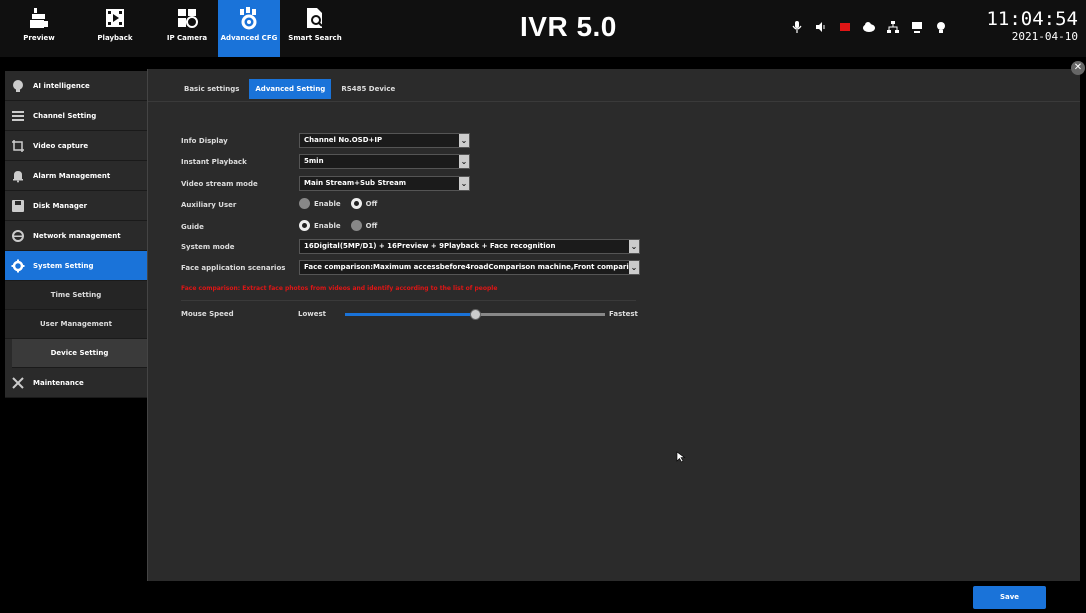 The height and width of the screenshot is (613, 1086). I want to click on sidebar-item-label: AI intelligence, so click(61, 85).